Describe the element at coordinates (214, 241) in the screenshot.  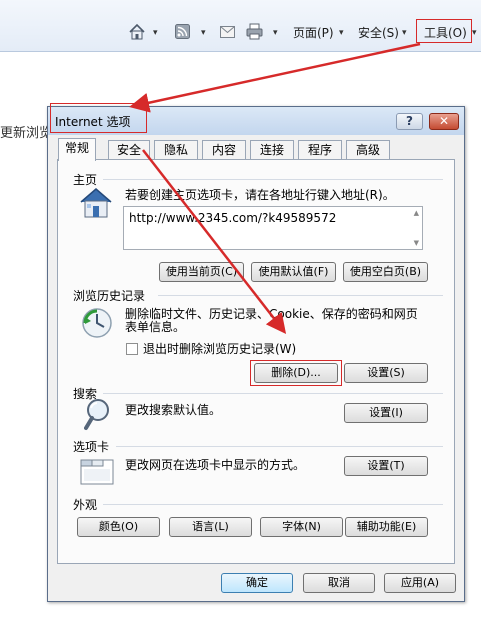
I see `arrow-to-delete-button` at that location.